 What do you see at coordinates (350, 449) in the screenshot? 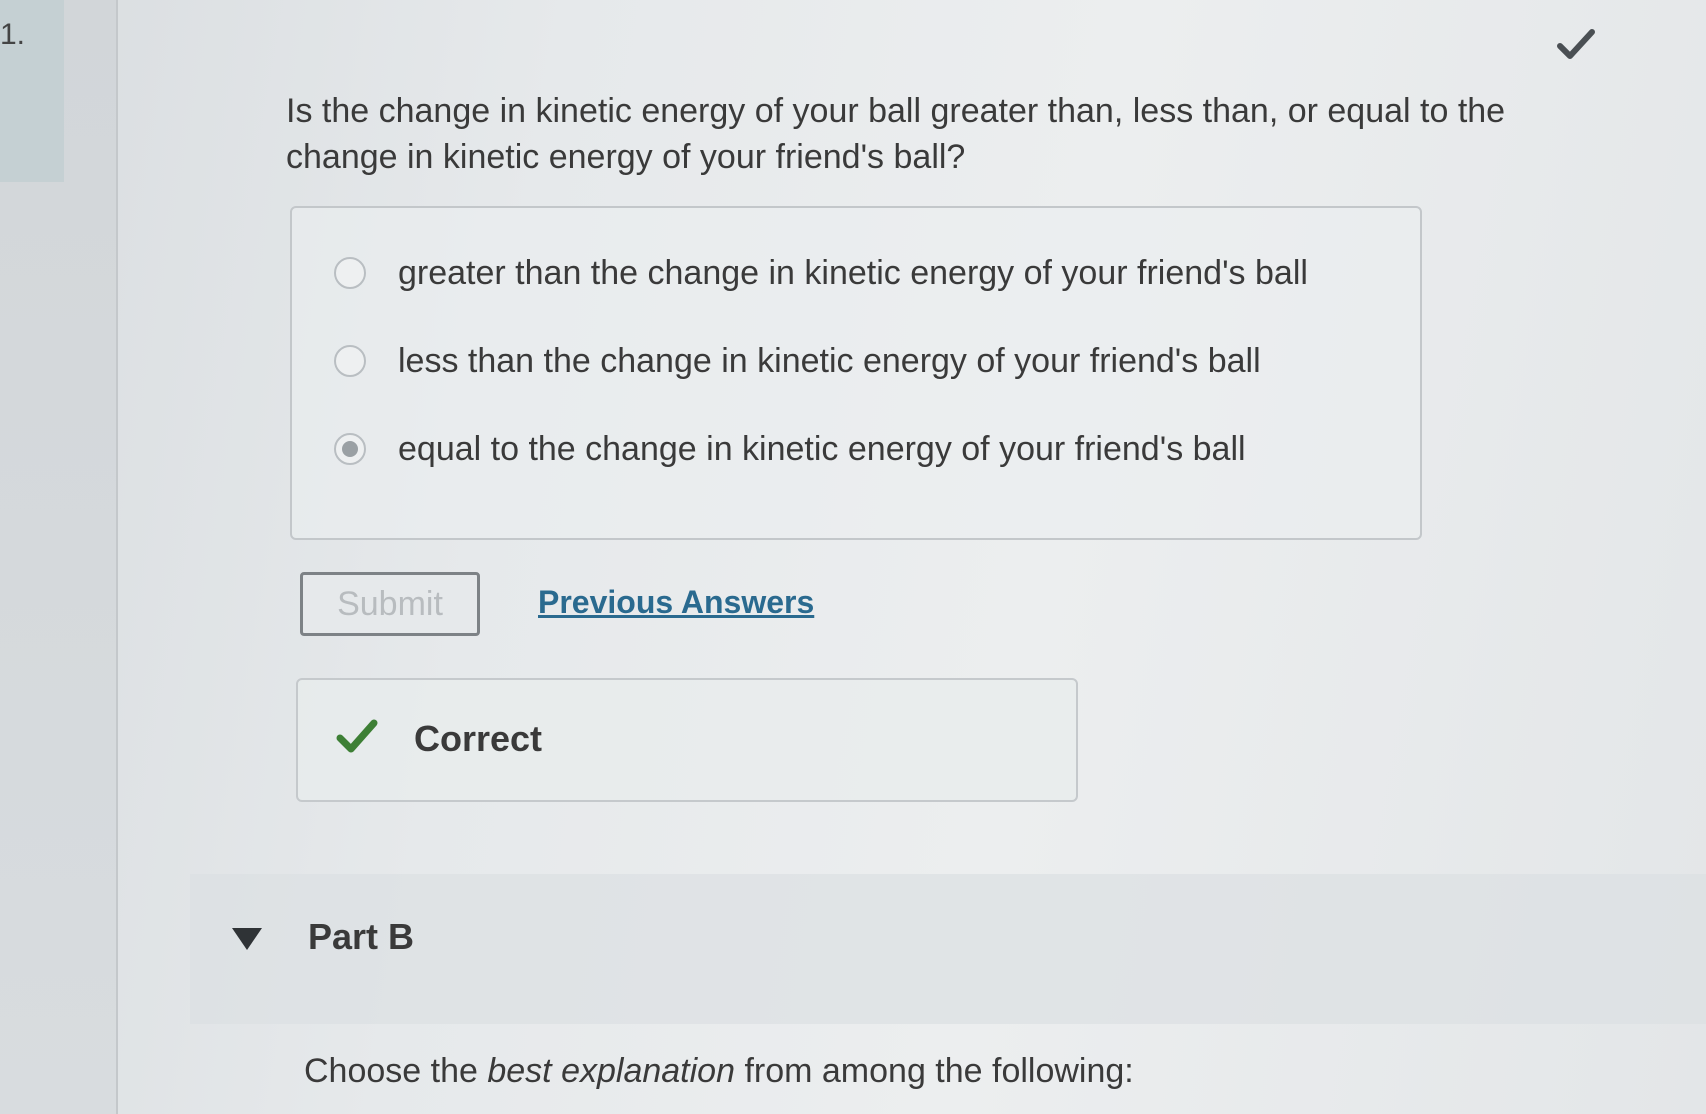
I see `radio-button-selected` at bounding box center [350, 449].